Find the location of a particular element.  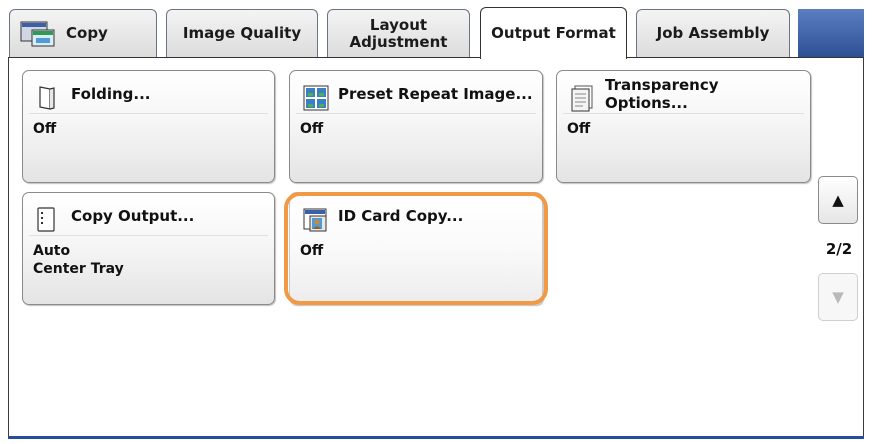

id-card-icon is located at coordinates (315, 220).